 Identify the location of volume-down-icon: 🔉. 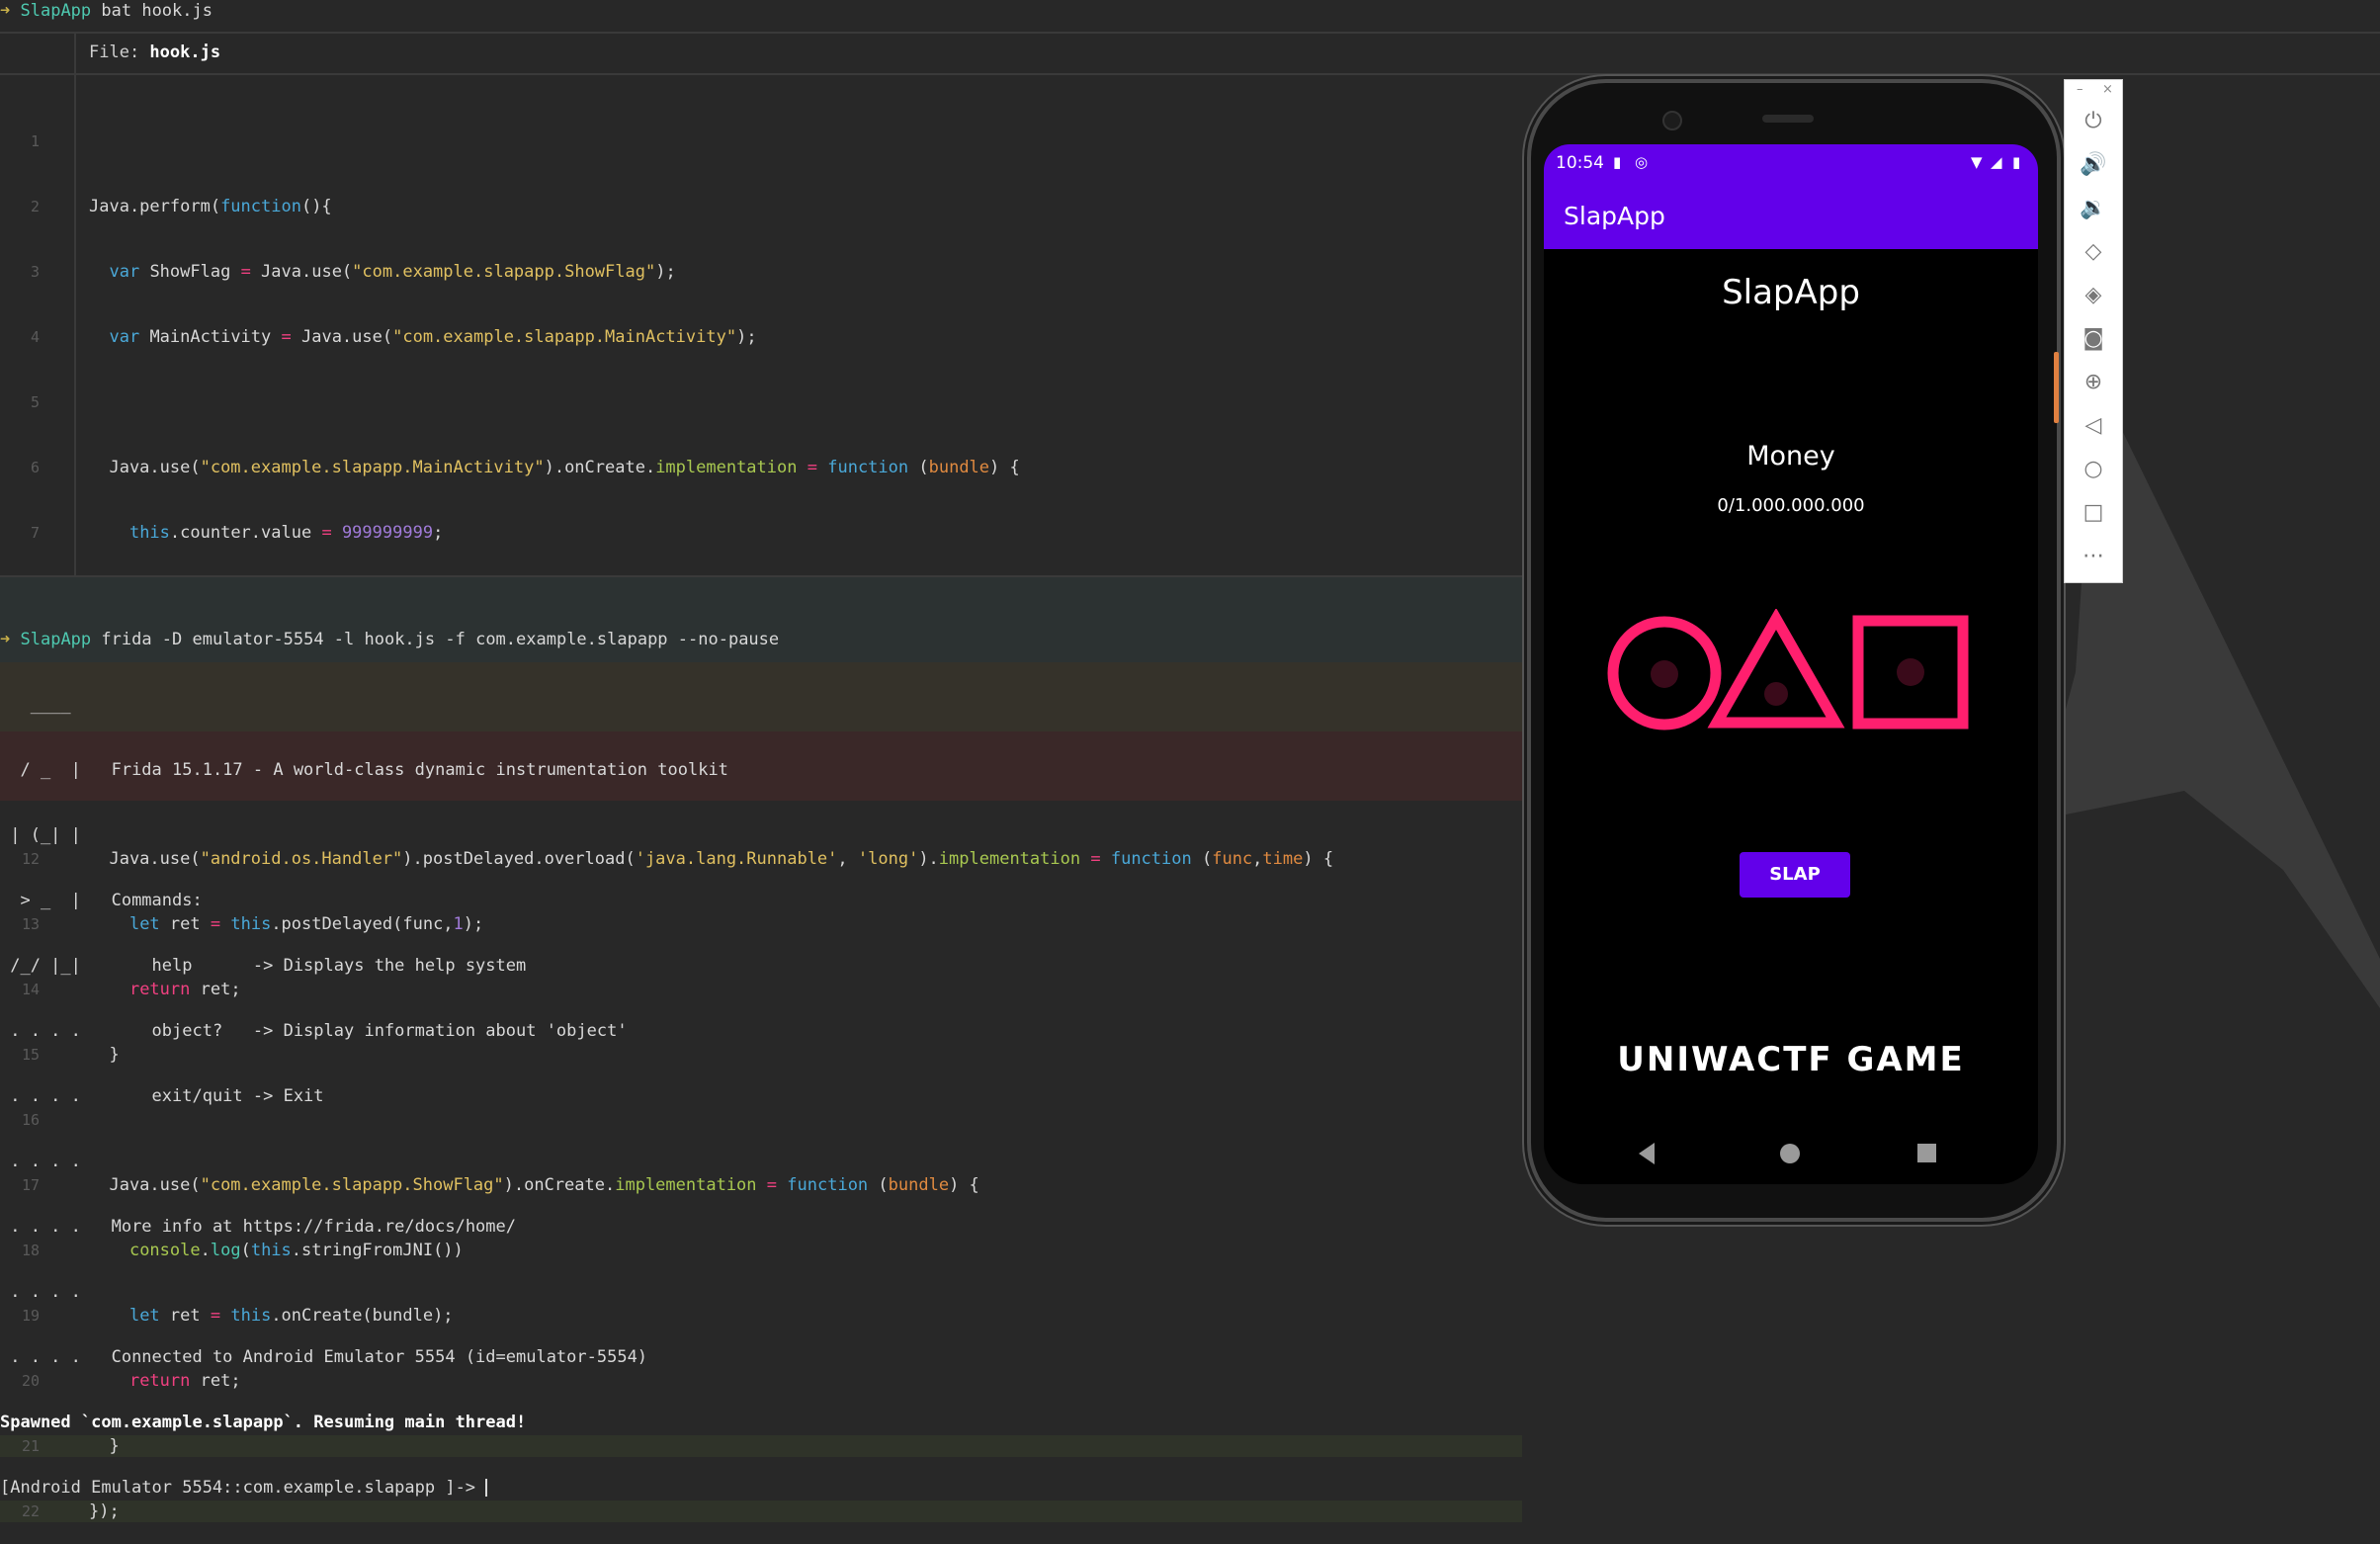
(2093, 208).